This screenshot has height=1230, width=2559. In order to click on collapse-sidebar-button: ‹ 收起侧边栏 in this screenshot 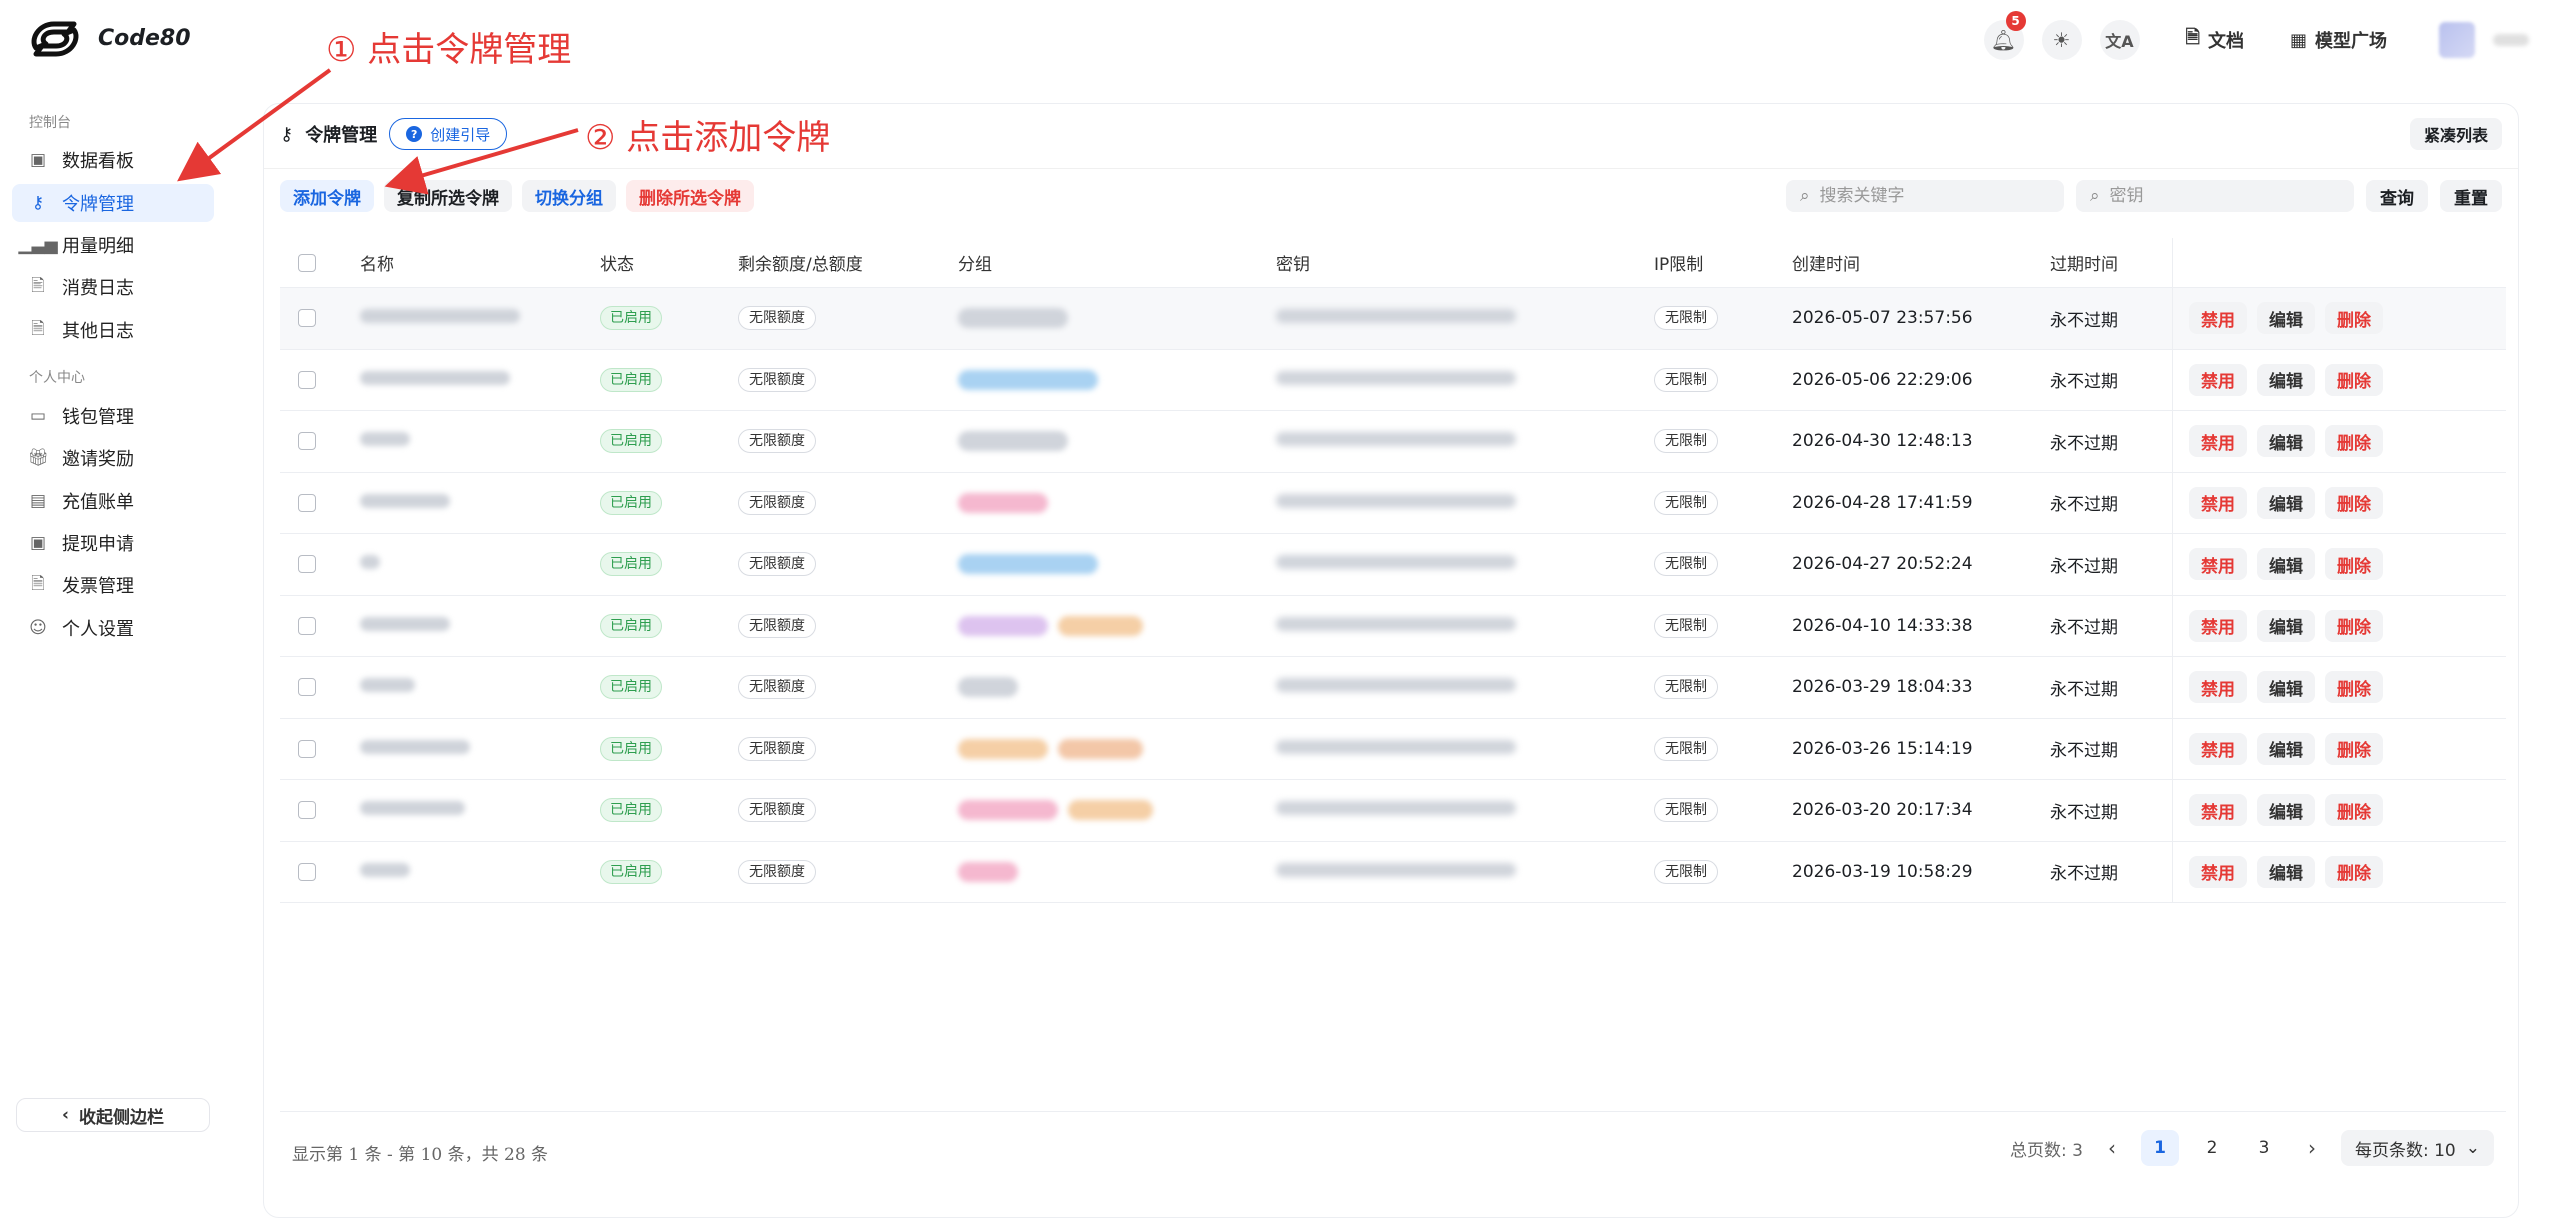, I will do `click(113, 1115)`.